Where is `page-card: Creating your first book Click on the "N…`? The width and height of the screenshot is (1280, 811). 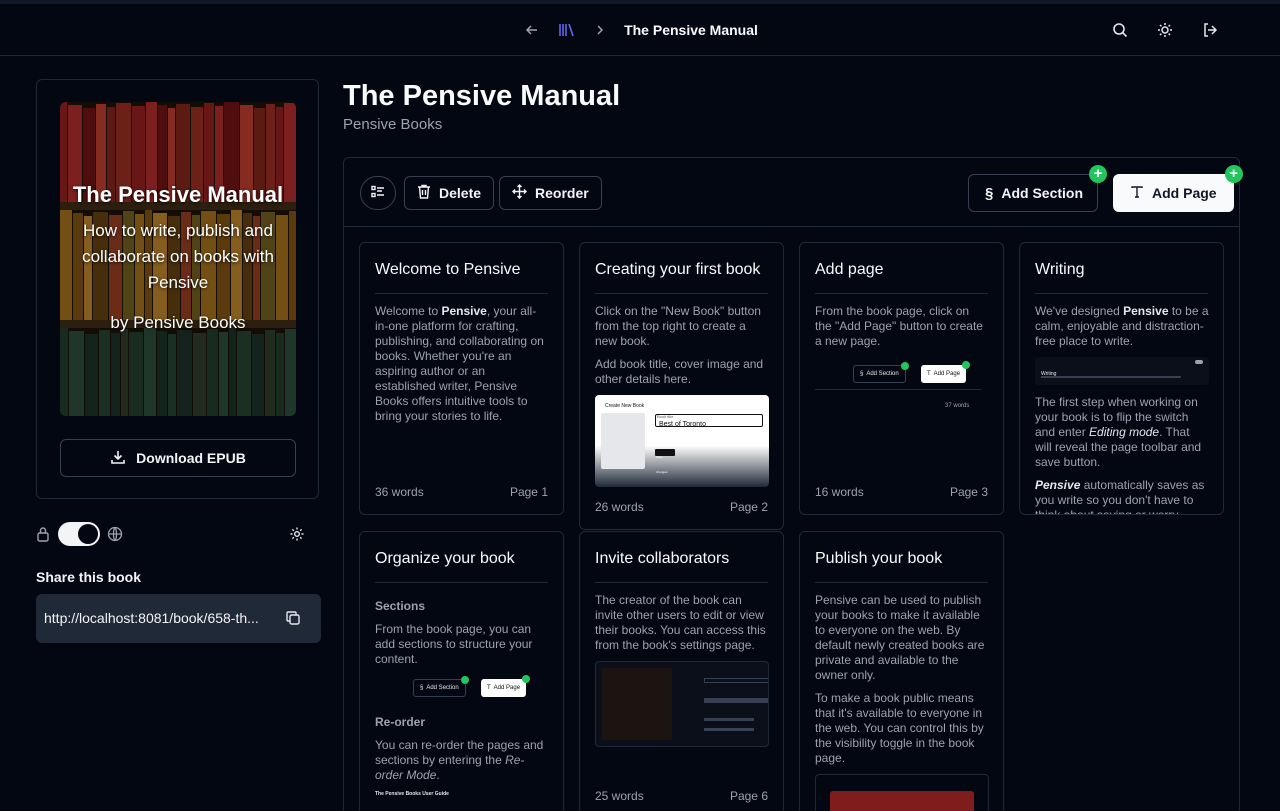
page-card: Creating your first book Click on the "N… is located at coordinates (681, 386).